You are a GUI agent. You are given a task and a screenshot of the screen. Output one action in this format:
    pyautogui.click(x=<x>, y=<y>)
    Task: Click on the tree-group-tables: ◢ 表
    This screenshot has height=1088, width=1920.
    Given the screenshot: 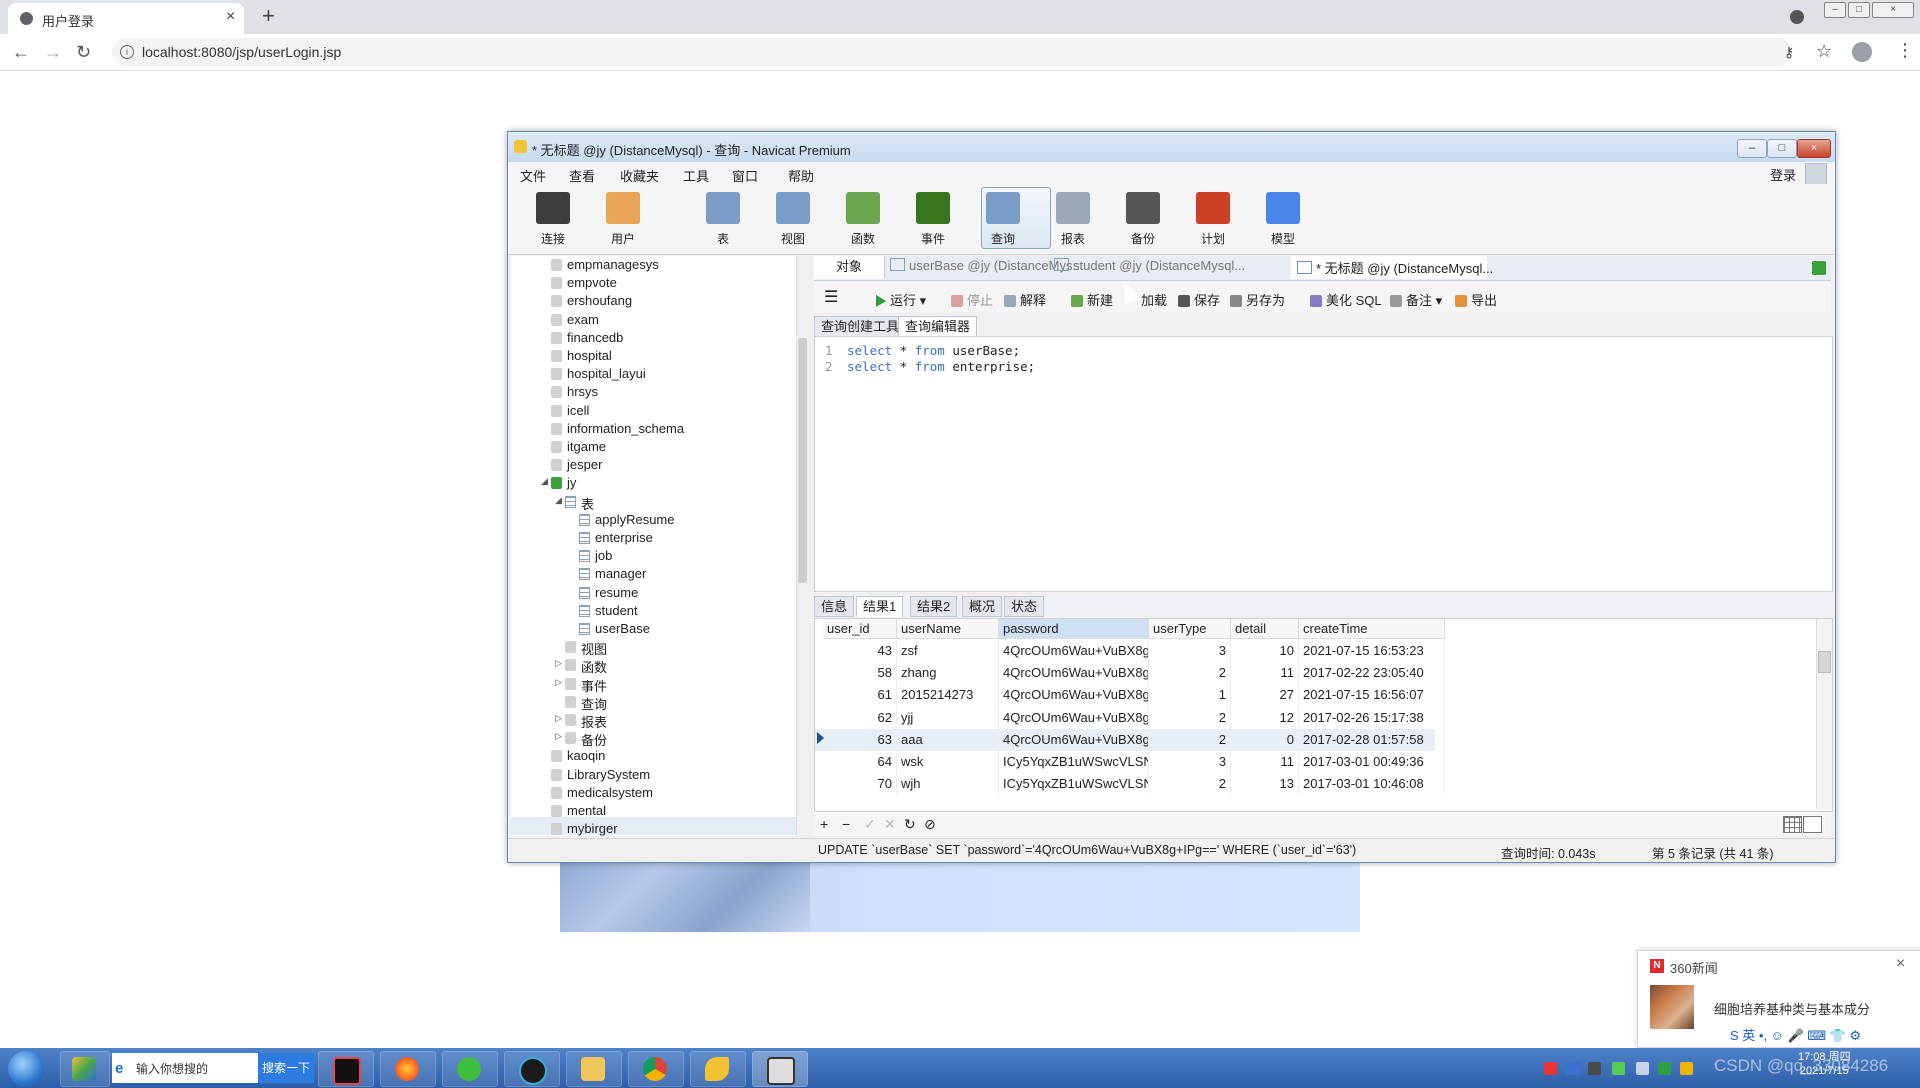 What is the action you would take?
    pyautogui.click(x=659, y=502)
    